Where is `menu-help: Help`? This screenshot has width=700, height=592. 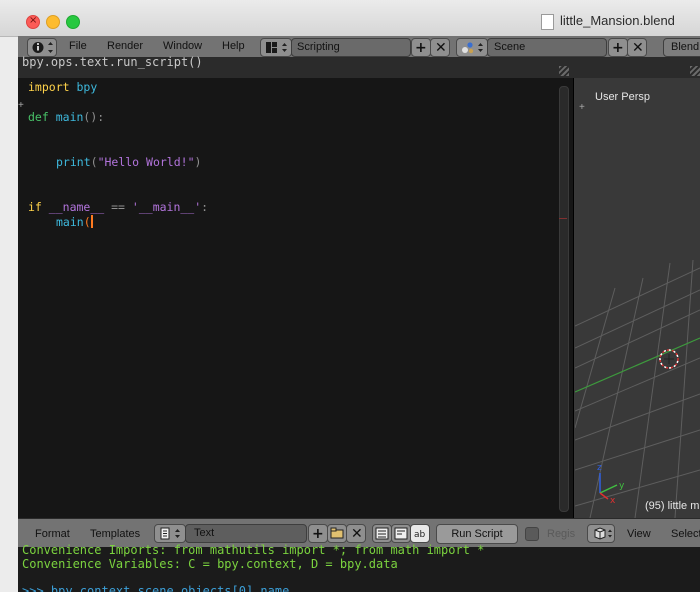 menu-help: Help is located at coordinates (233, 46).